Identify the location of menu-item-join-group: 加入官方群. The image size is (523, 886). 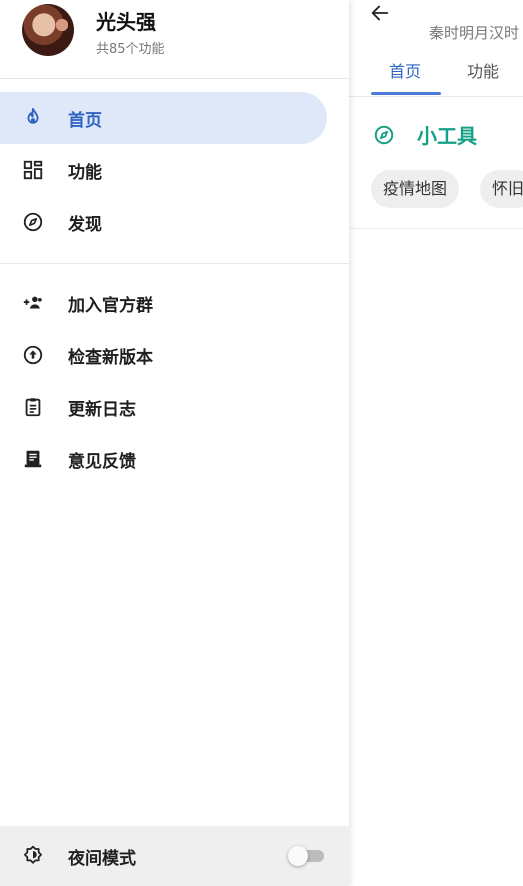
(174, 303).